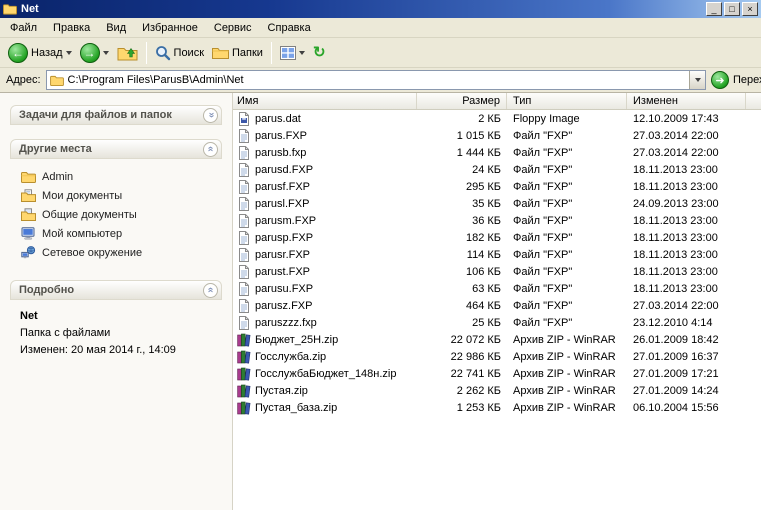 The image size is (761, 510). Describe the element at coordinates (478, 390) in the screenshot. I see `file-size: 2 262 КБ` at that location.